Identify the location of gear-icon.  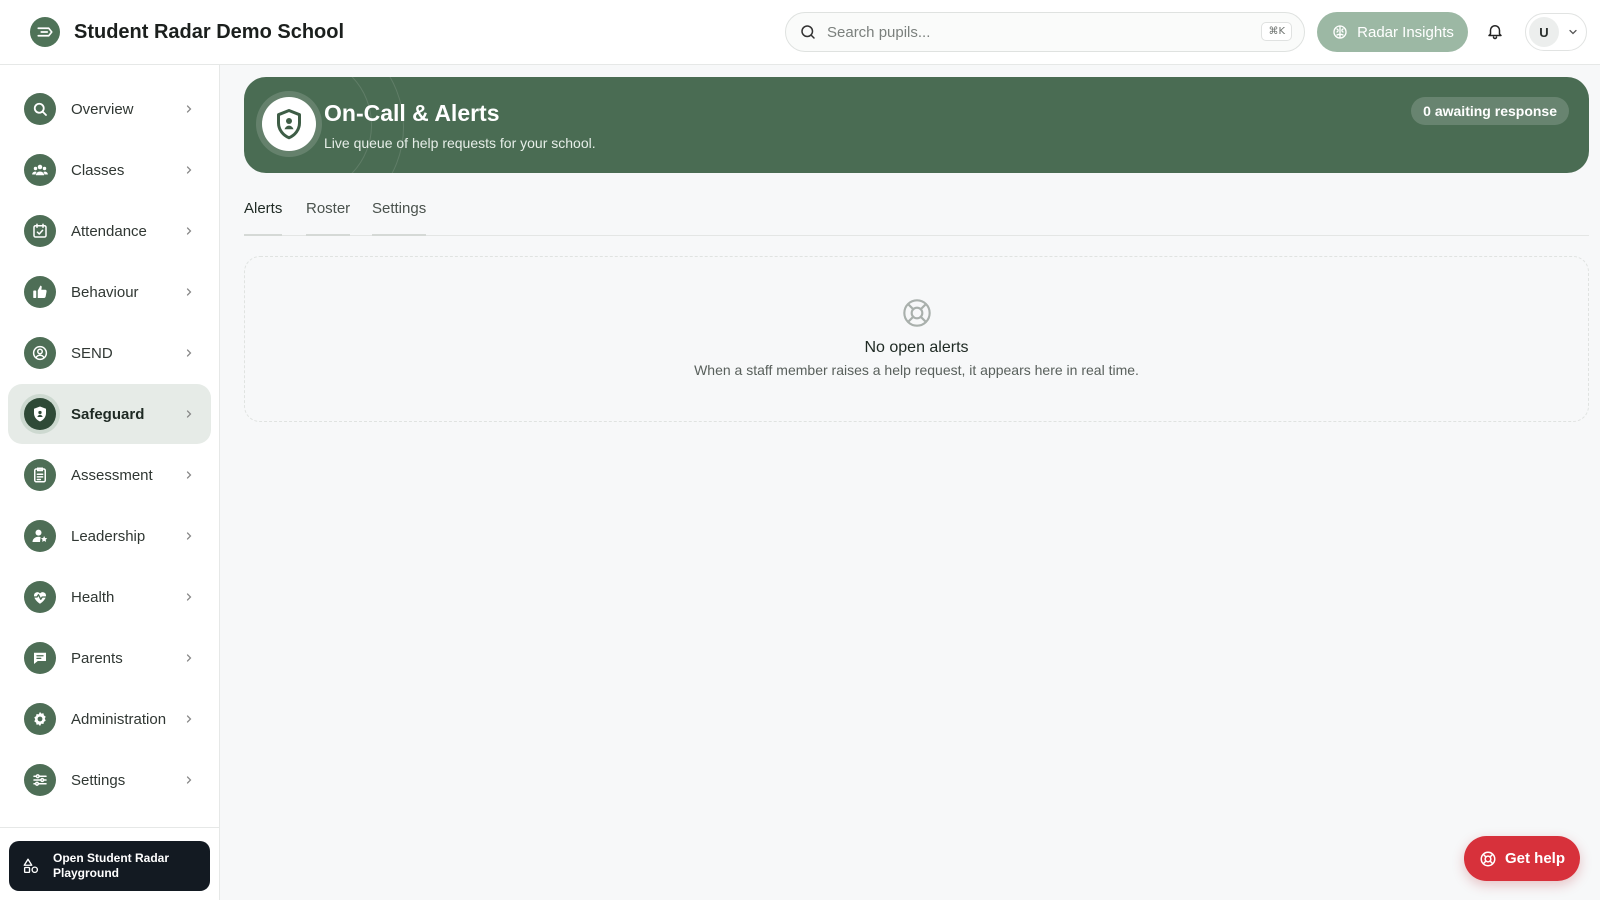
(40, 719).